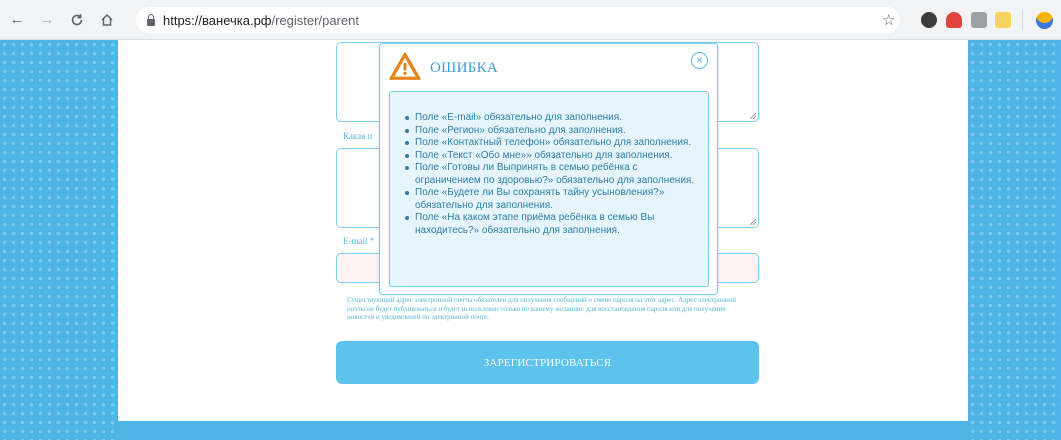 The image size is (1061, 440). I want to click on background-pattern-left, so click(59, 240).